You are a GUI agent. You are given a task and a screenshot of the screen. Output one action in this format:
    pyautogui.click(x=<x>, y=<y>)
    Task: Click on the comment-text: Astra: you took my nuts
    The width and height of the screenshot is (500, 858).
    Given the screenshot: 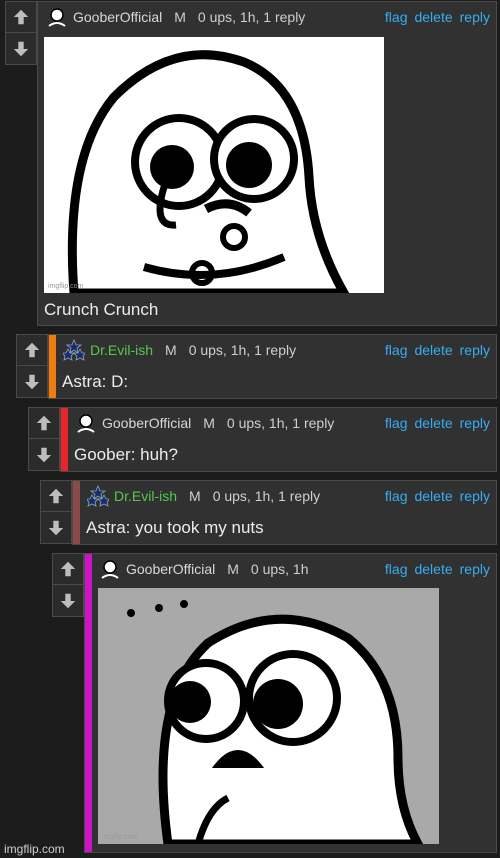 What is the action you would take?
    pyautogui.click(x=175, y=527)
    